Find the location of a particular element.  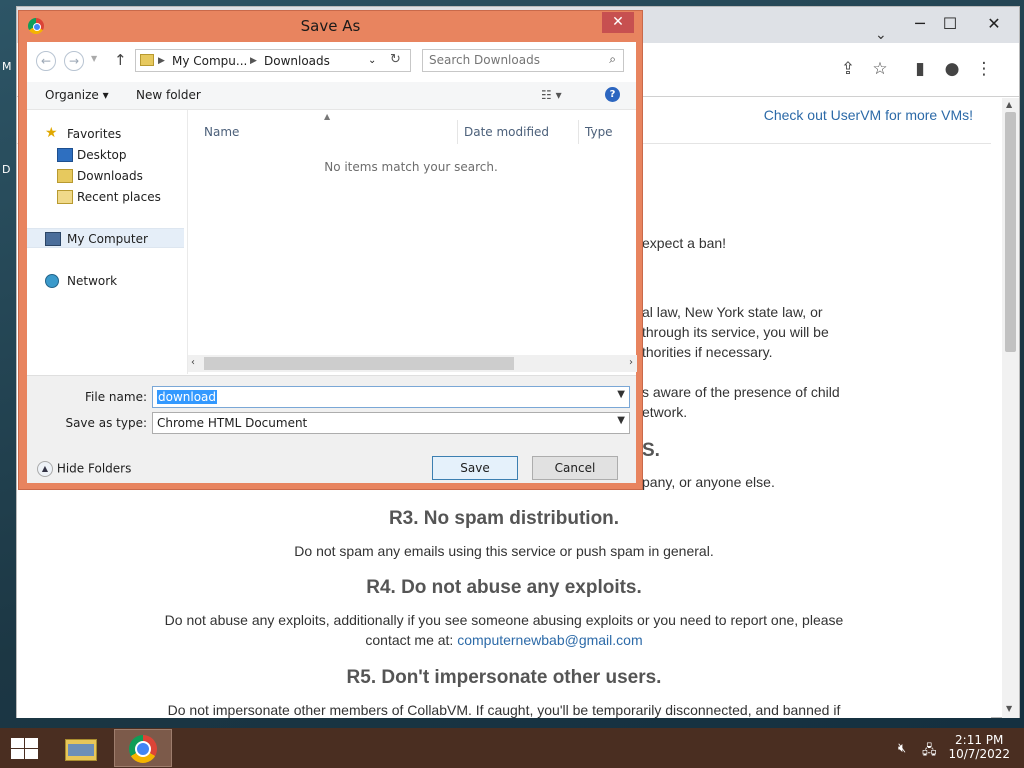

view-options-icon: ☷ ▾ is located at coordinates (551, 95).